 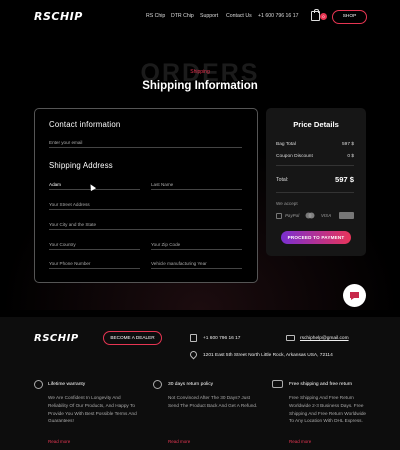 What do you see at coordinates (196, 245) in the screenshot?
I see `zip-code-field: Your Zip Code` at bounding box center [196, 245].